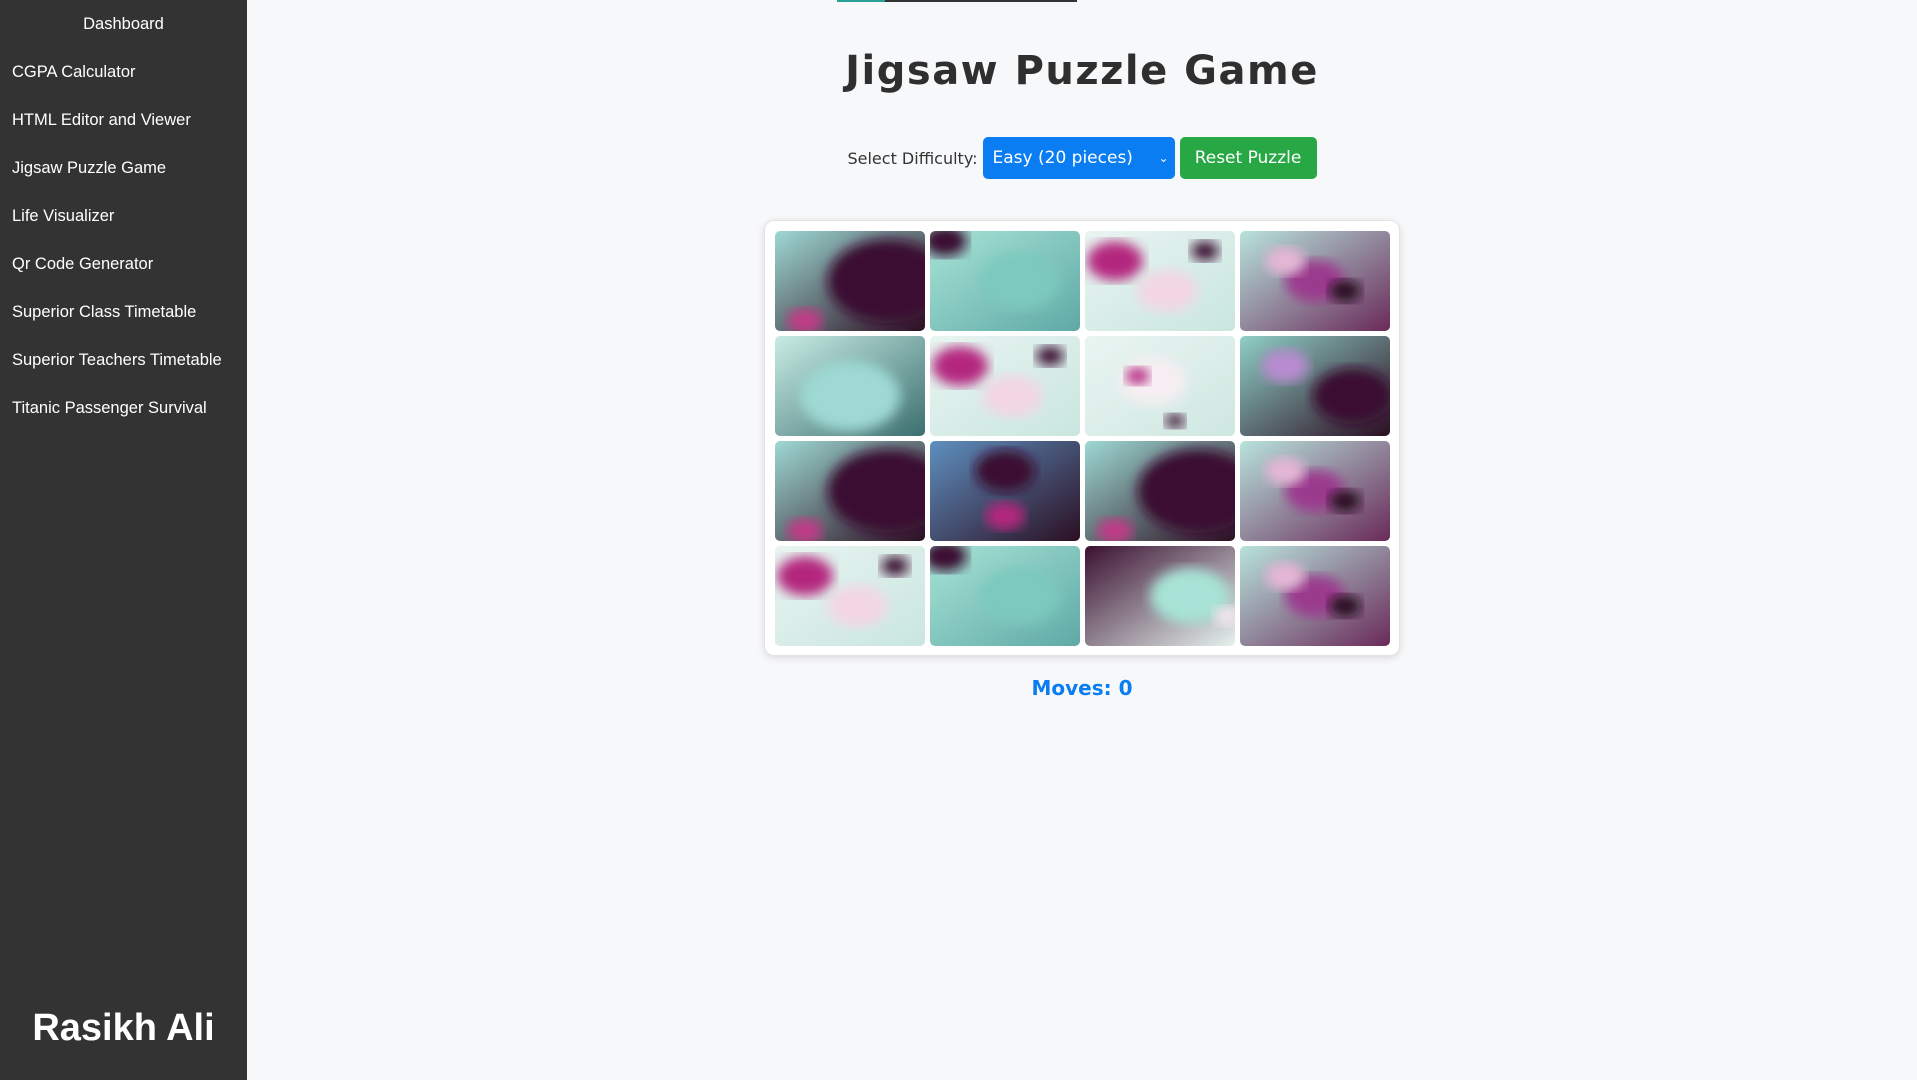  What do you see at coordinates (123, 1028) in the screenshot?
I see `brand-name: Rasikh Ali` at bounding box center [123, 1028].